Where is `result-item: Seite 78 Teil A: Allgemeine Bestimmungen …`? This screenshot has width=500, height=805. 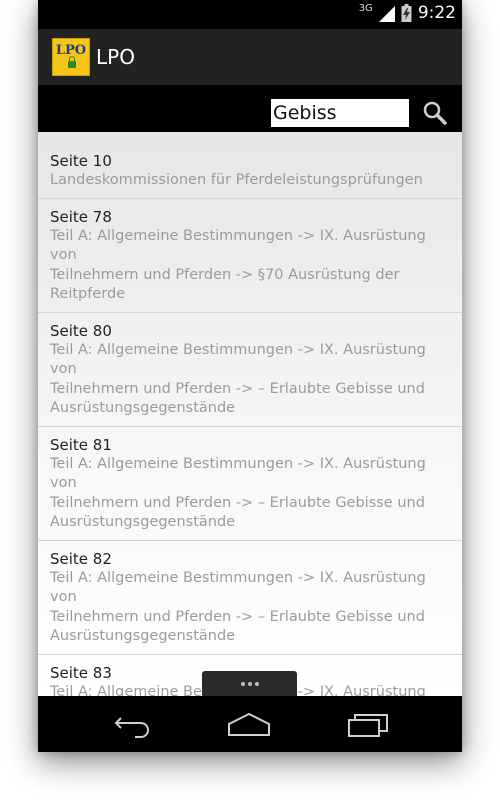 result-item: Seite 78 Teil A: Allgemeine Bestimmungen … is located at coordinates (250, 256).